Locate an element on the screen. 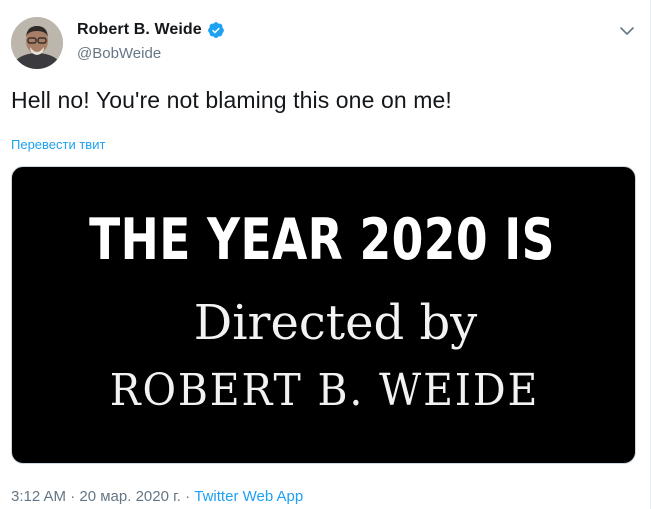 The height and width of the screenshot is (509, 651). translate-tweet-link: Перевести твит is located at coordinates (58, 144).